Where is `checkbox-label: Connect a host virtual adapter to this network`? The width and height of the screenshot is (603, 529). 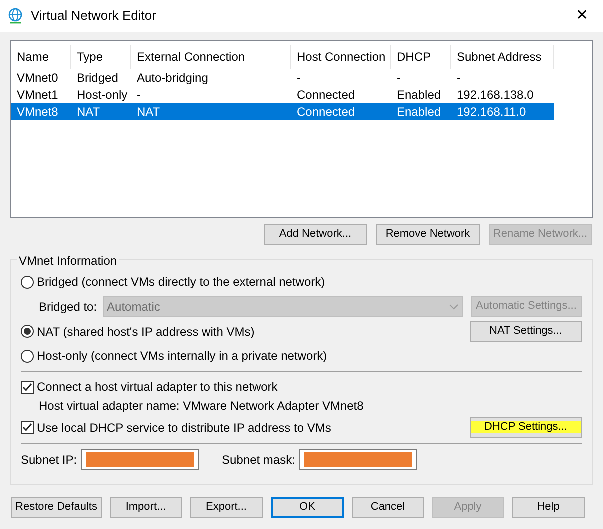 checkbox-label: Connect a host virtual adapter to this network is located at coordinates (157, 387).